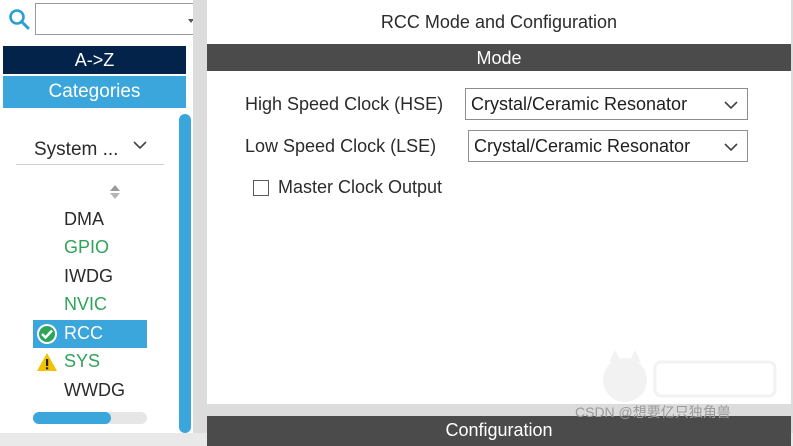 Image resolution: width=793 pixels, height=446 pixels. I want to click on list-item-dma: DMA, so click(90, 220).